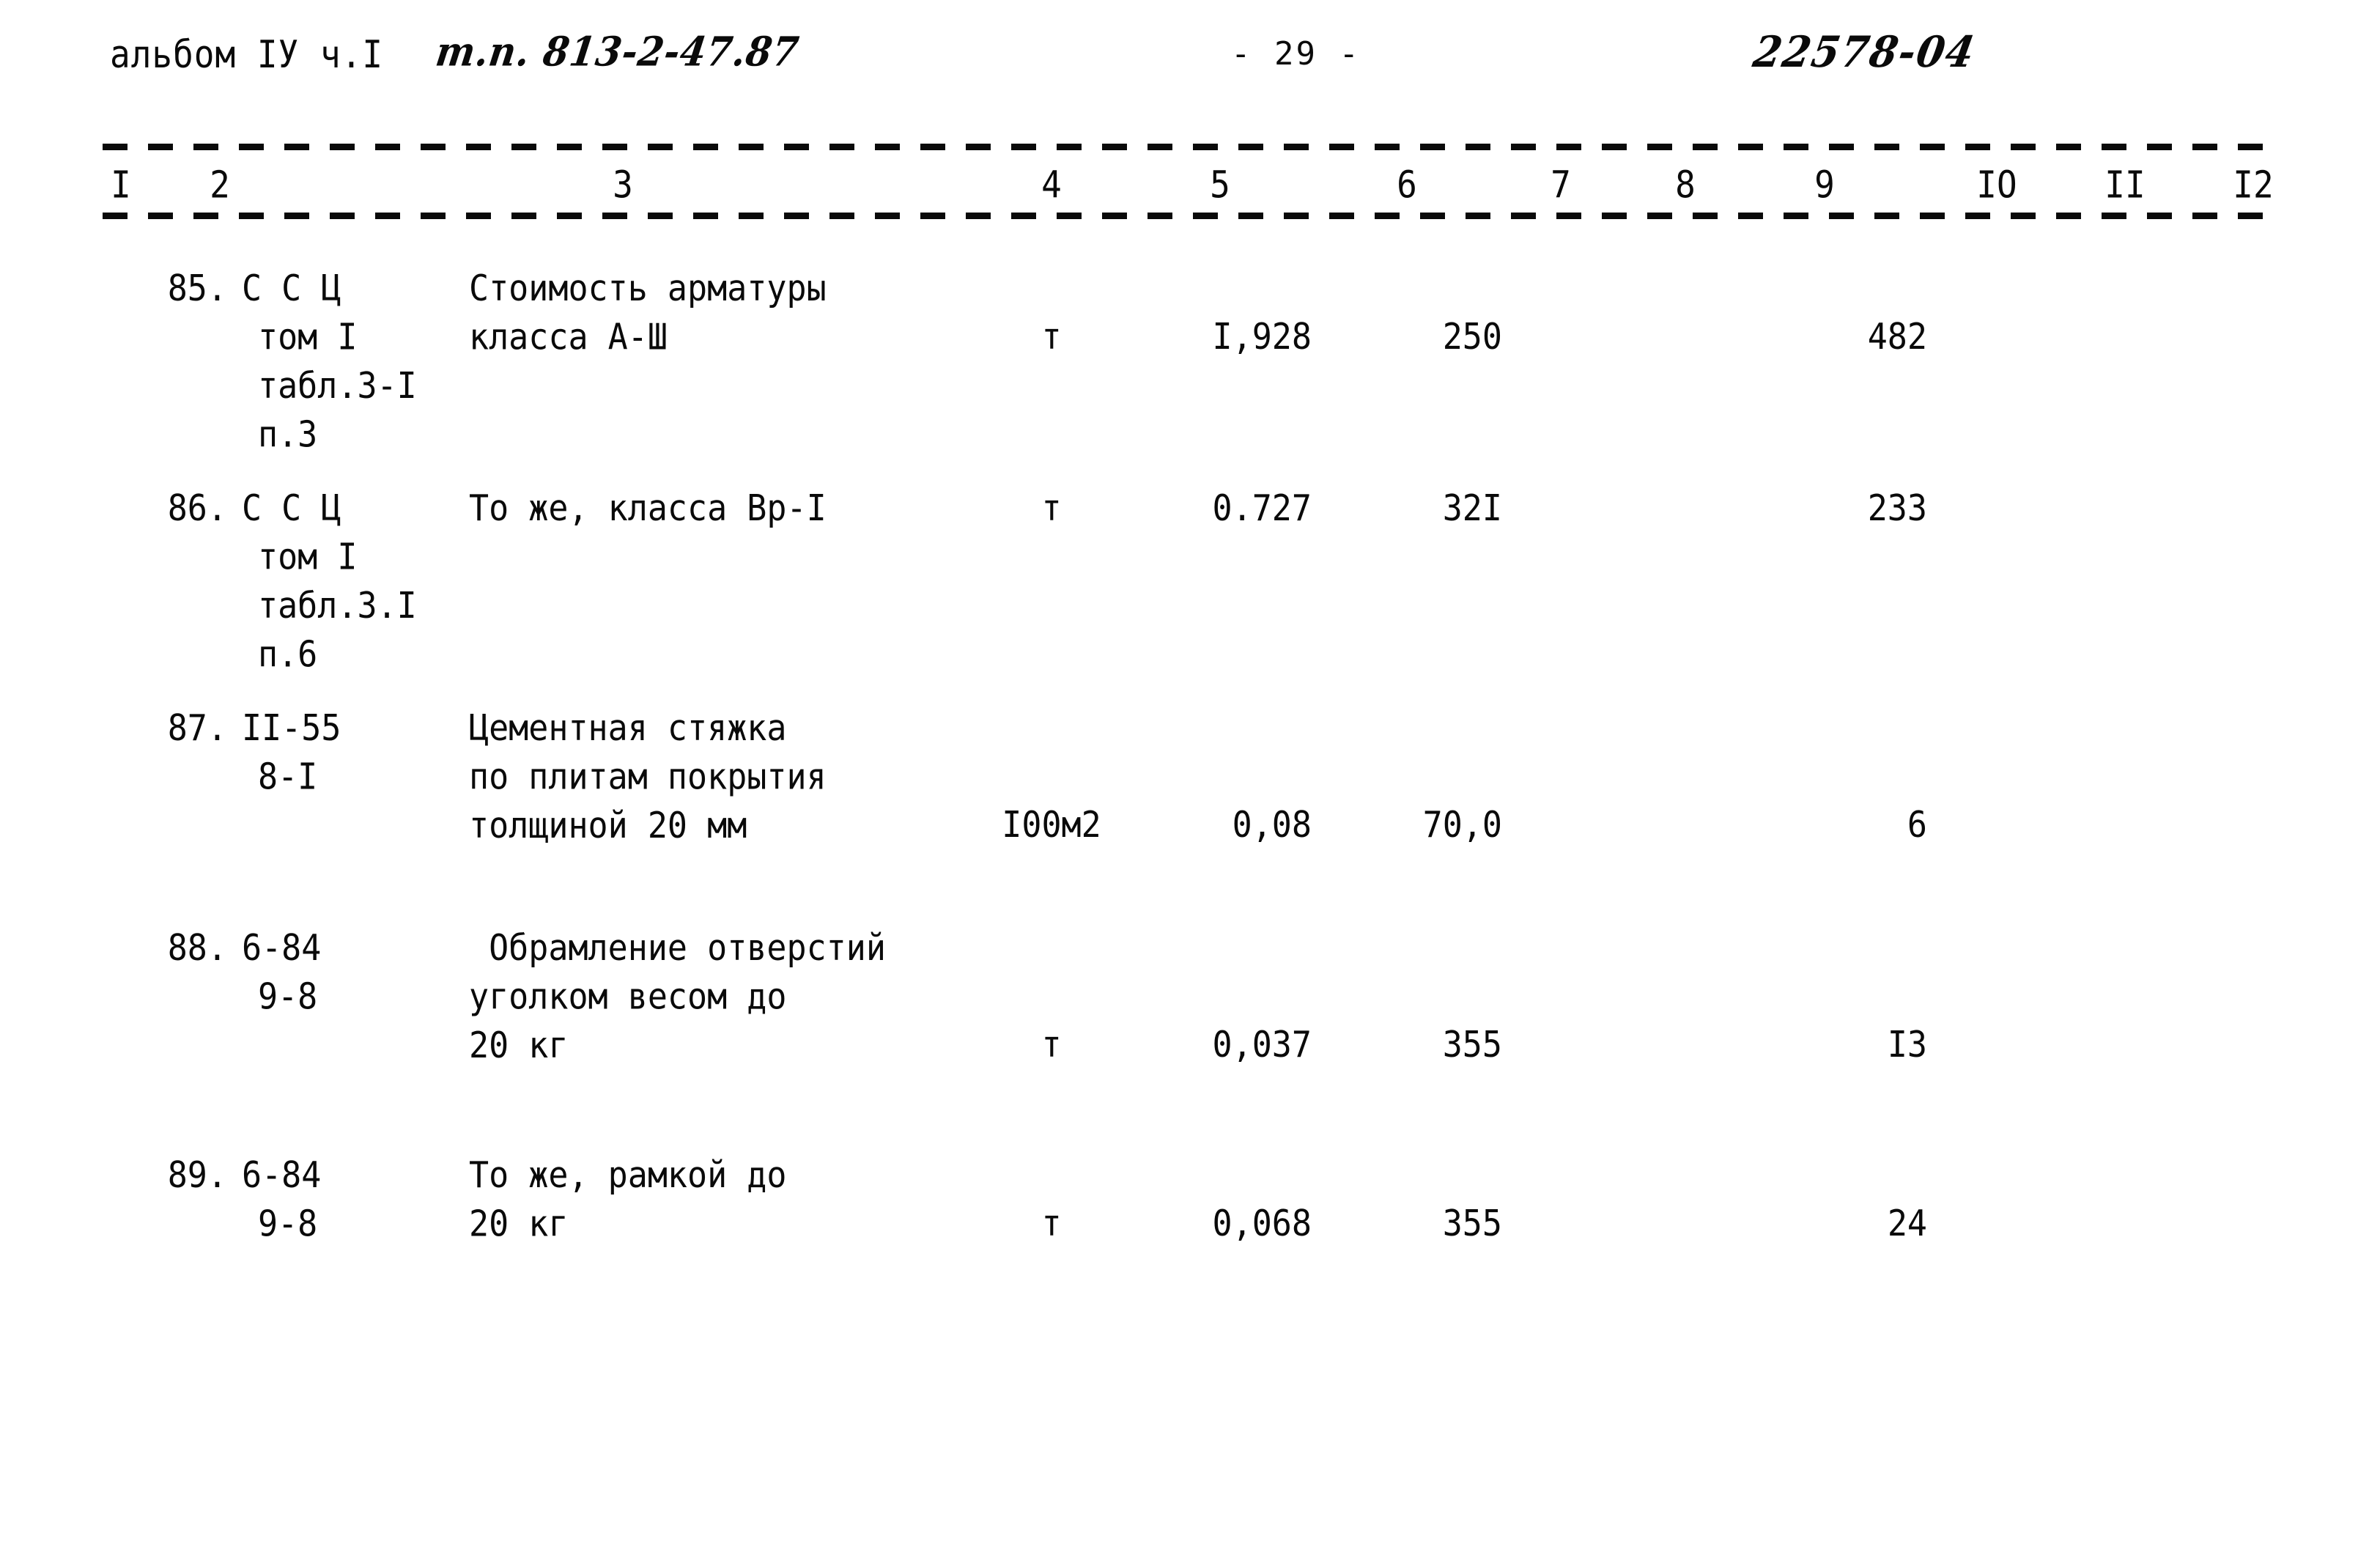 The height and width of the screenshot is (1558, 2380). I want to click on row-total-cost: 24, so click(1907, 1223).